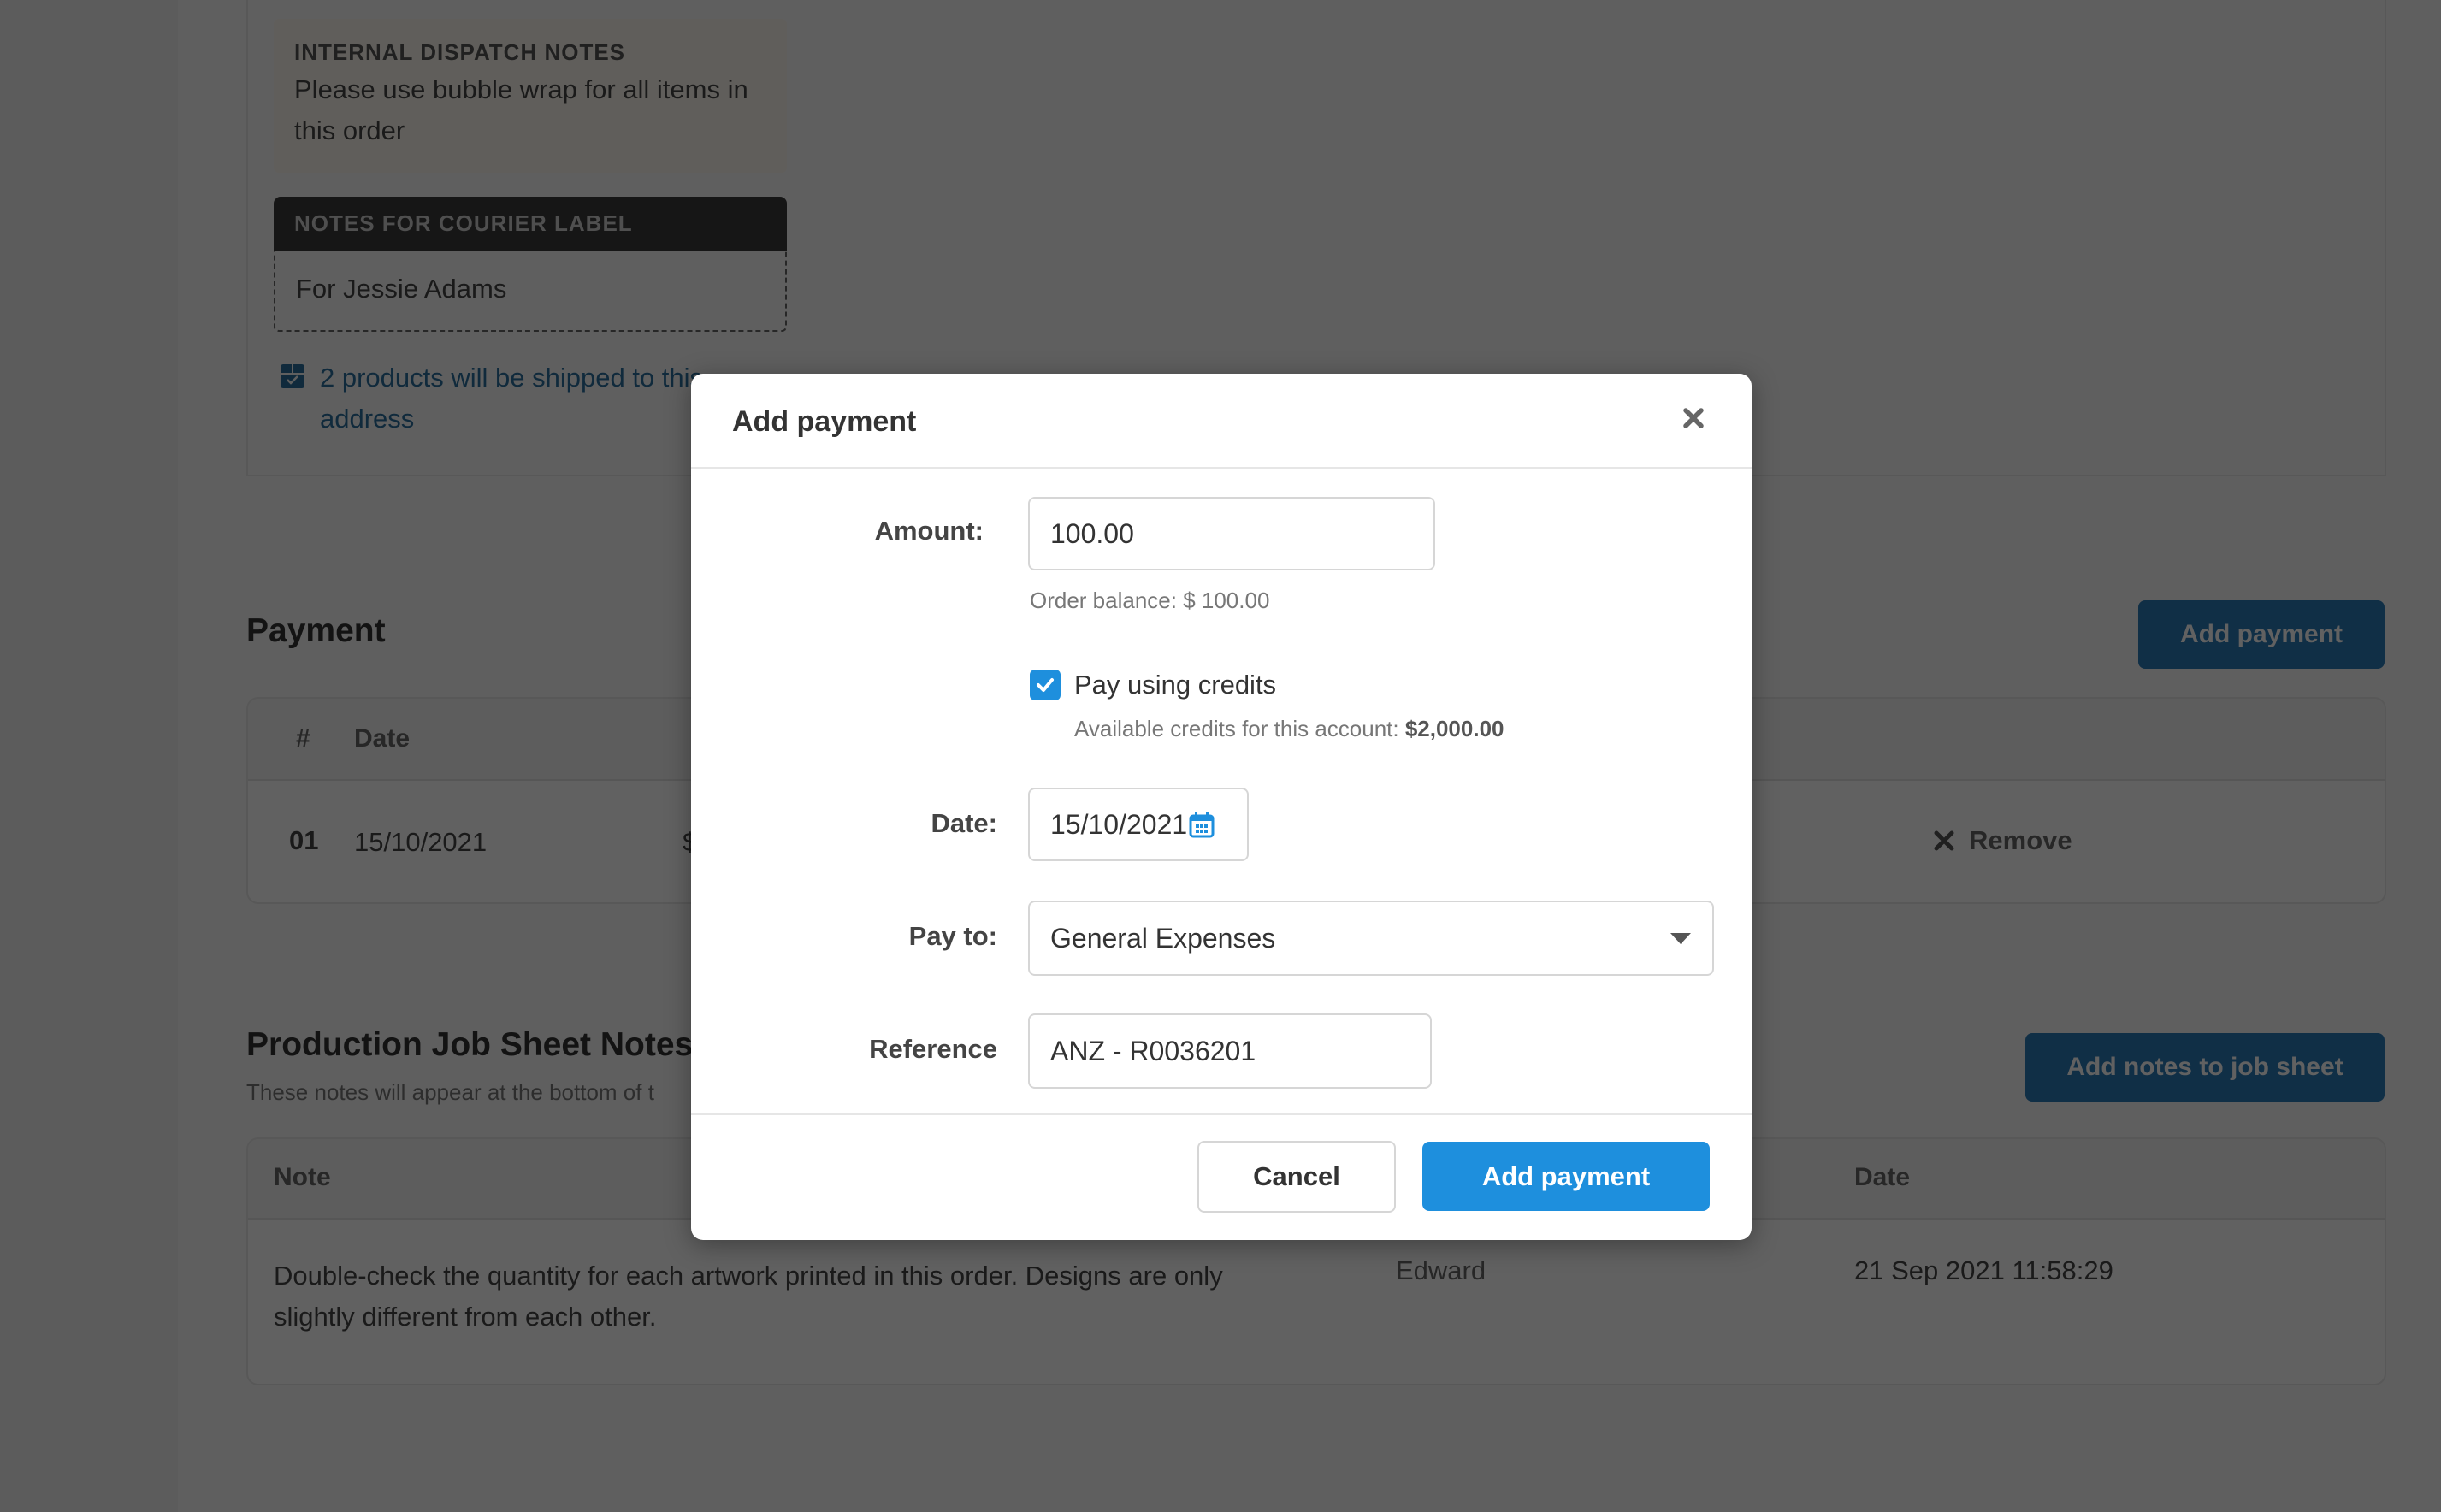 The height and width of the screenshot is (1512, 2441). Describe the element at coordinates (933, 1049) in the screenshot. I see `reference-label: Reference` at that location.